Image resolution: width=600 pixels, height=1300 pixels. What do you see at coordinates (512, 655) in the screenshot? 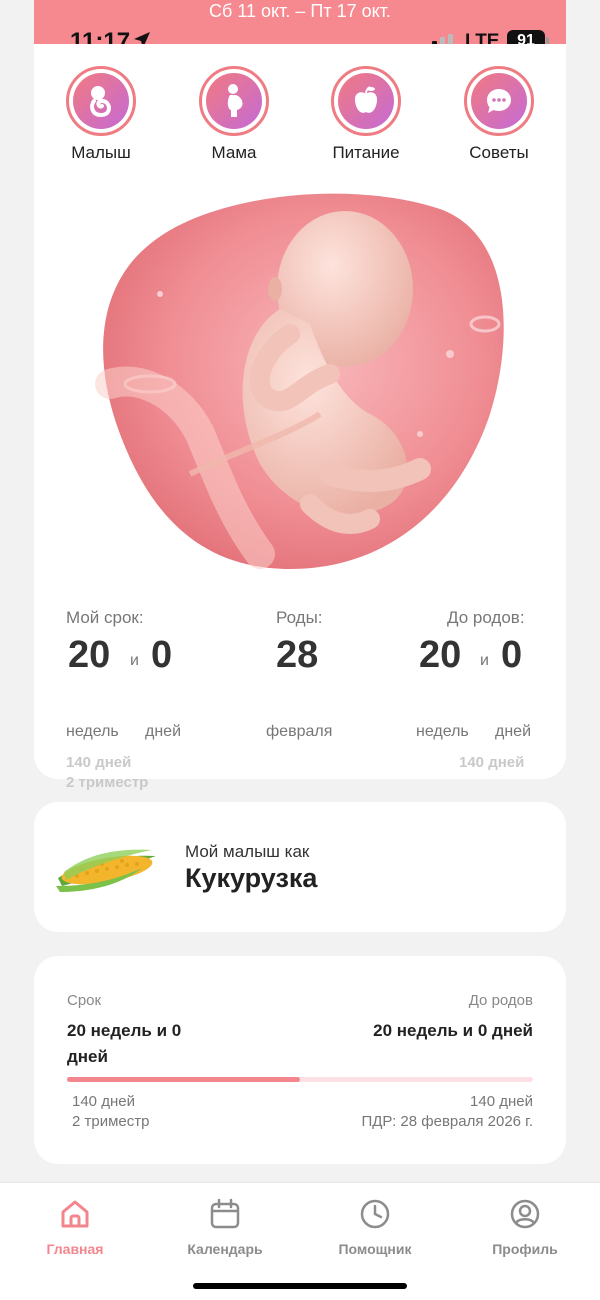
I see `until-birth-days: 0` at bounding box center [512, 655].